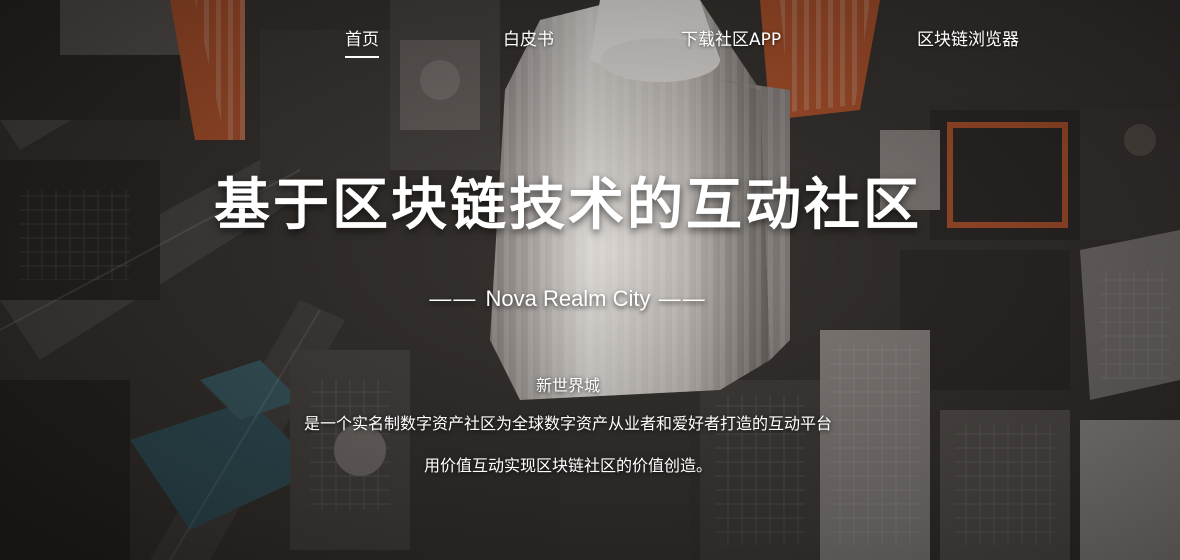 The image size is (1180, 560). Describe the element at coordinates (457, 298) in the screenshot. I see `subtitle-dash-left: ——` at that location.